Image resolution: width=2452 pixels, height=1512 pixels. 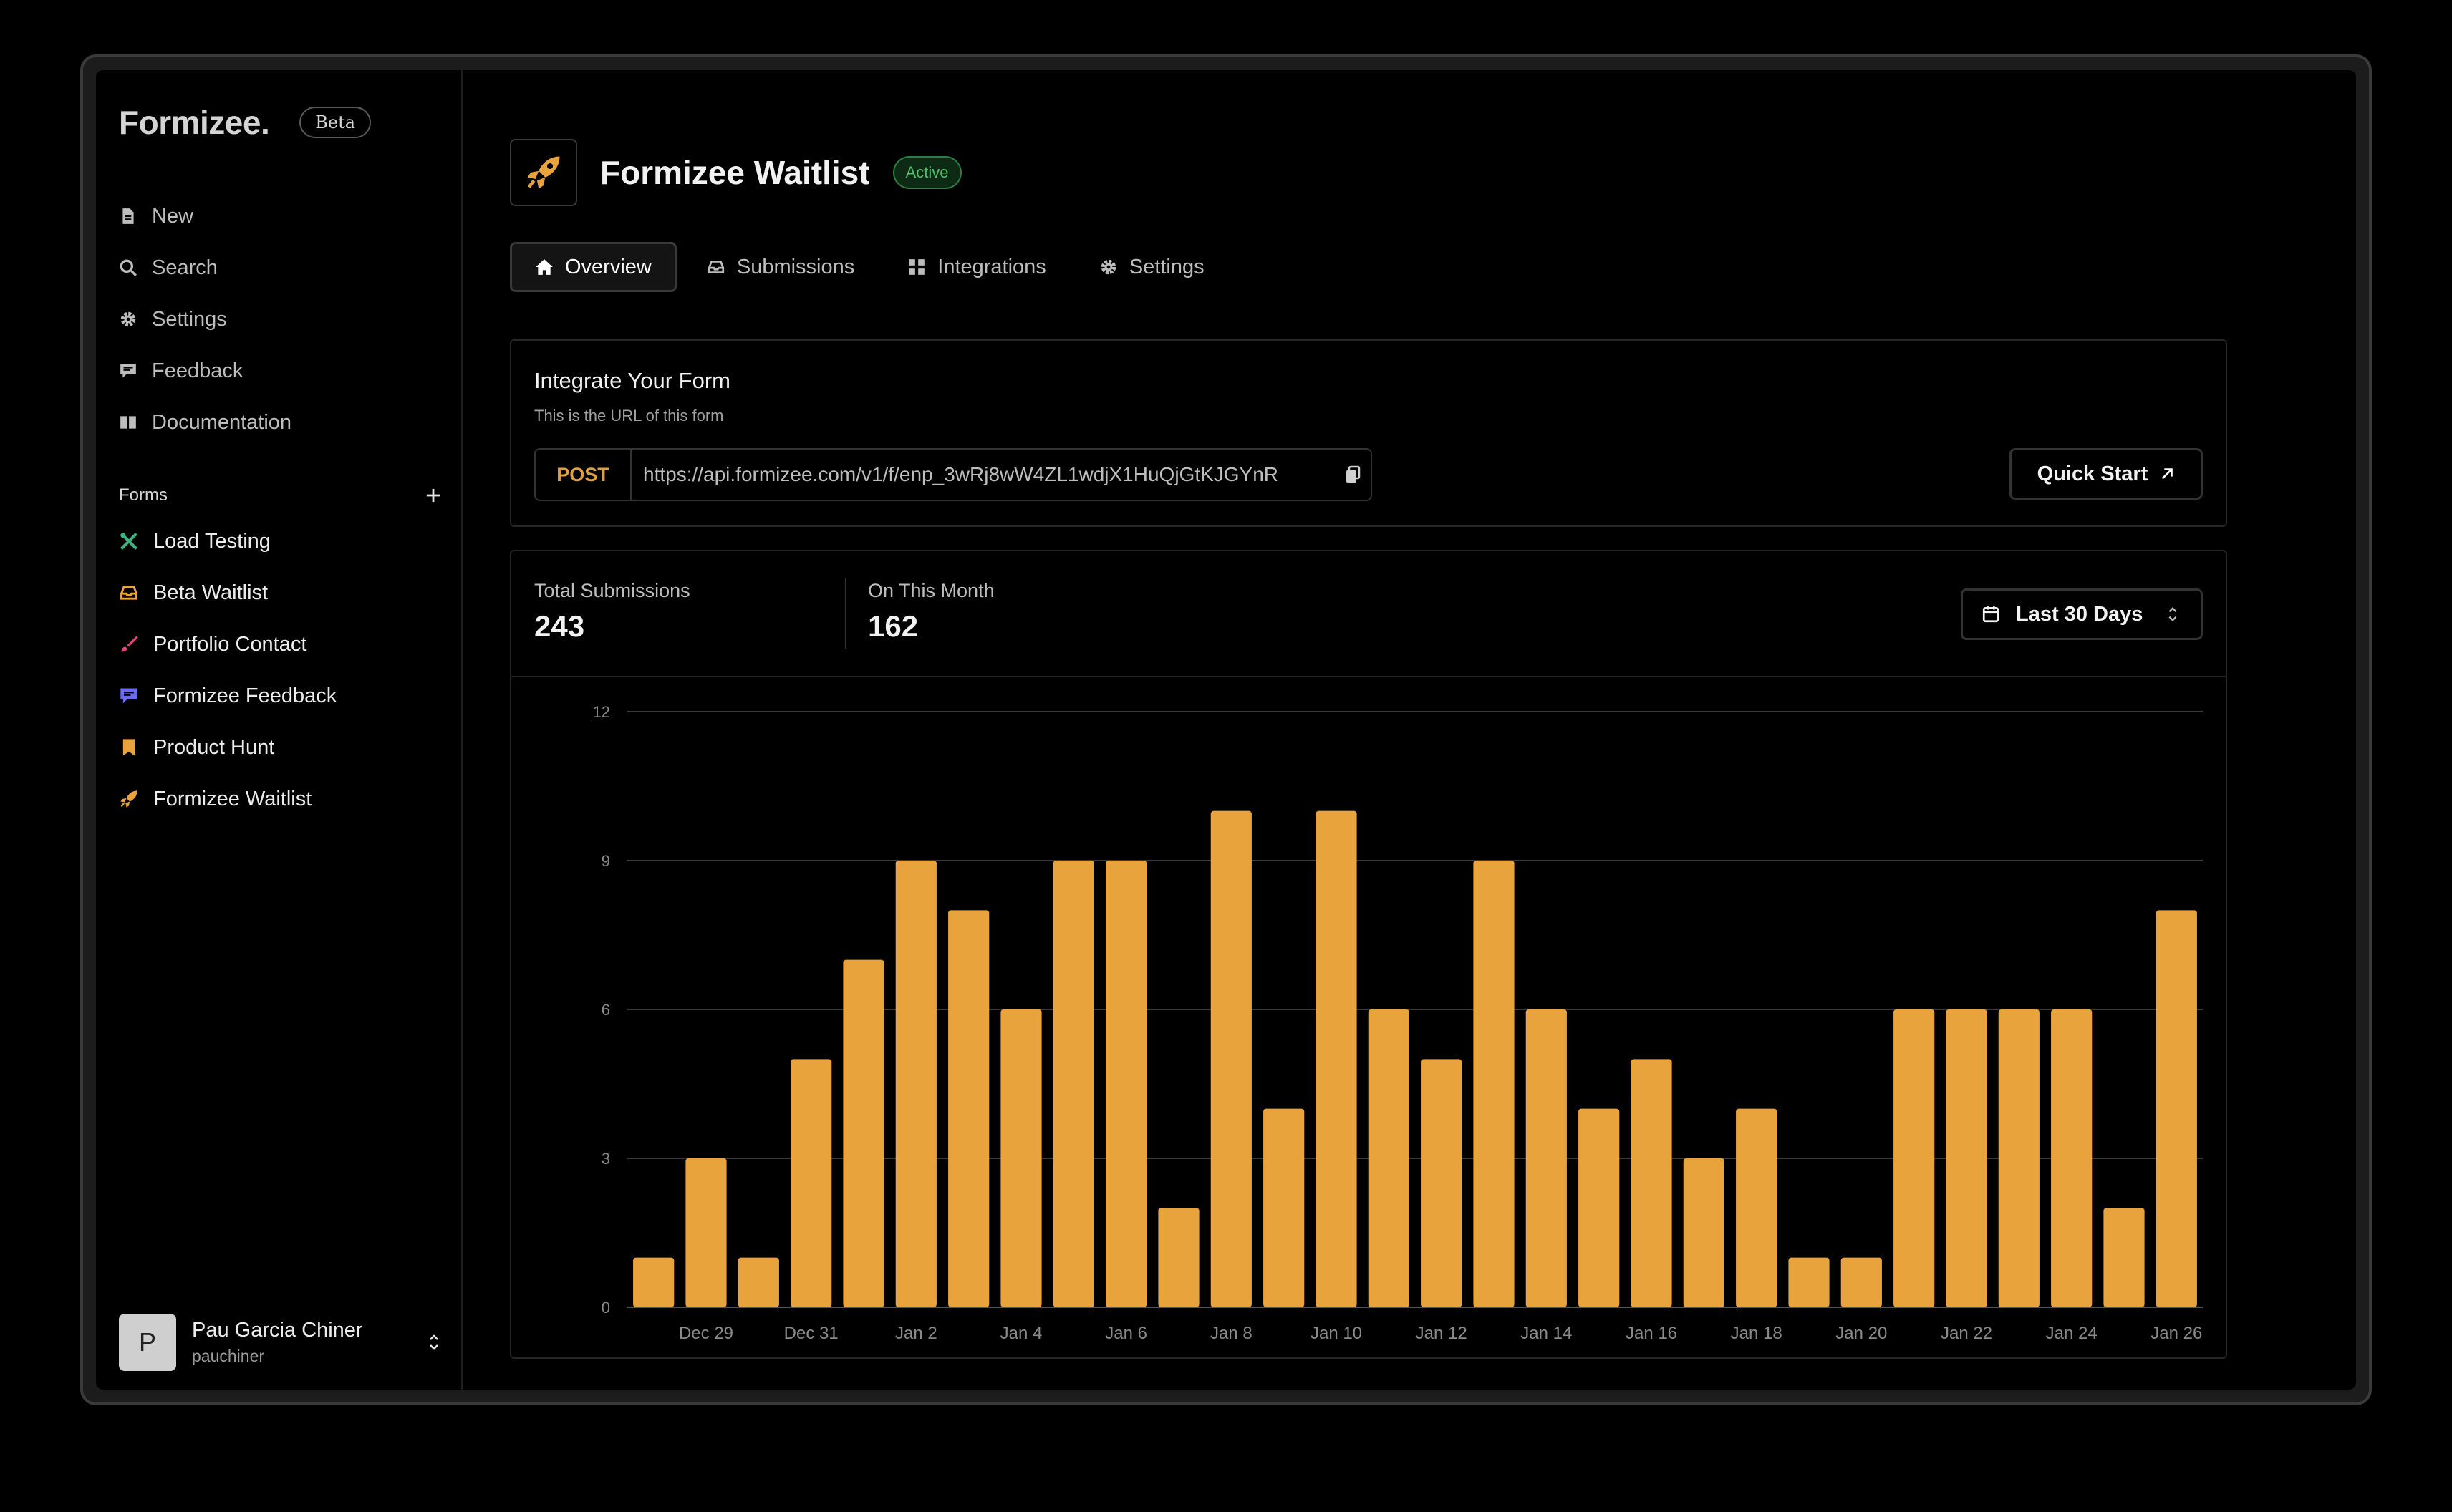 What do you see at coordinates (2106, 474) in the screenshot?
I see `quick-start-button: Quick Start` at bounding box center [2106, 474].